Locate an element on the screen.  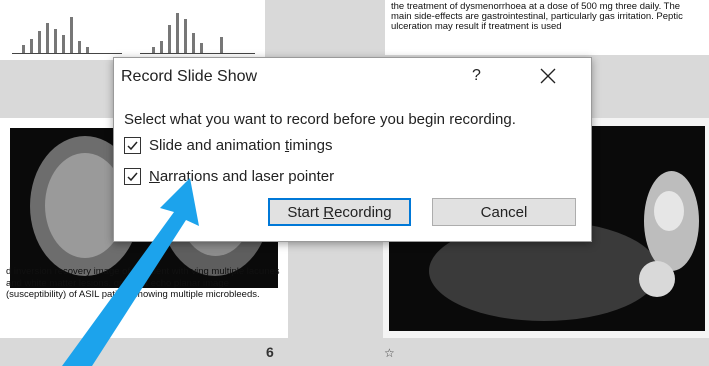
close-button is located at coordinates (548, 76).